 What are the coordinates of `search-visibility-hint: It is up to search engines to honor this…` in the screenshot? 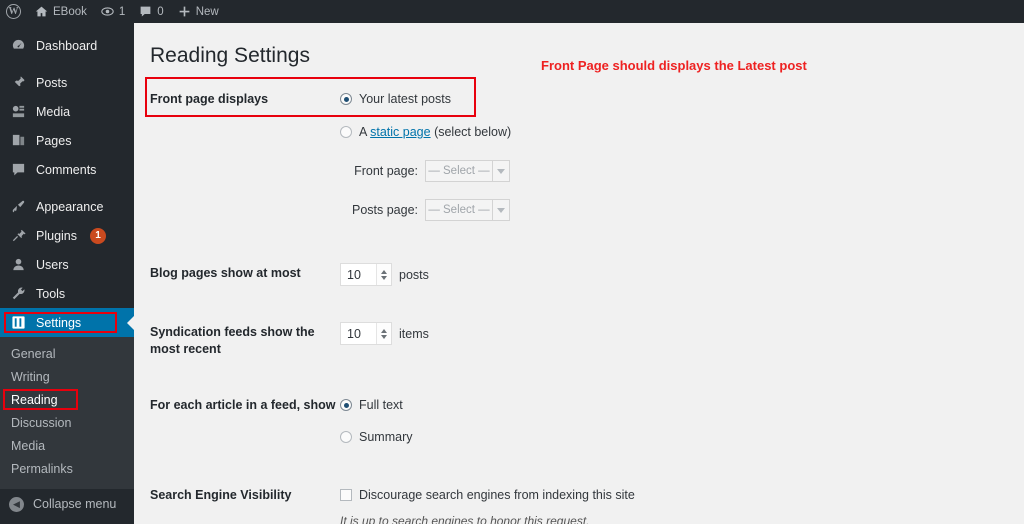 It's located at (465, 519).